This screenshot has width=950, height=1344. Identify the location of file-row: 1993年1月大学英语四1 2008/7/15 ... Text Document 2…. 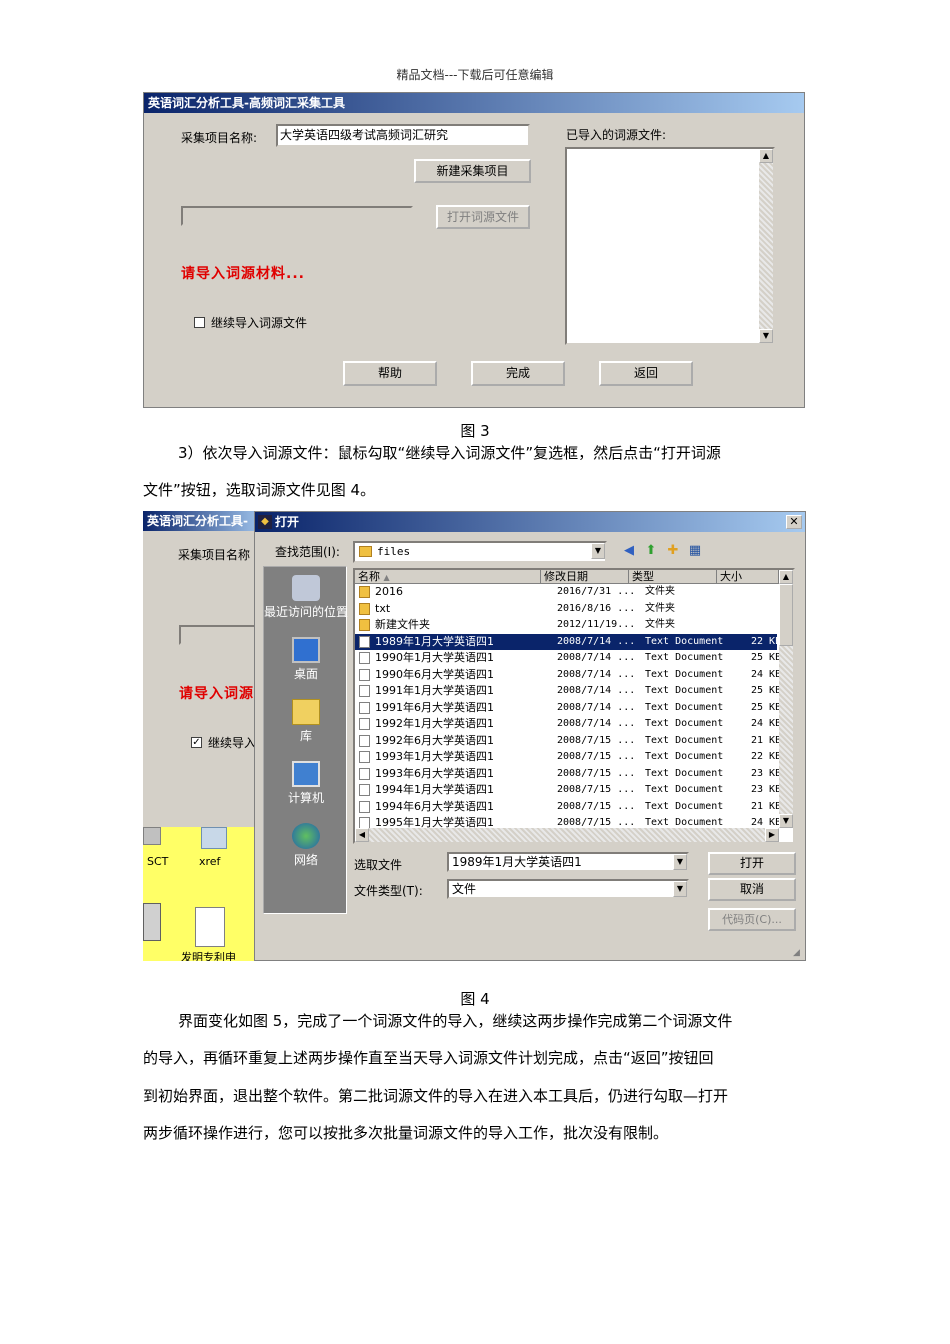
(568, 757).